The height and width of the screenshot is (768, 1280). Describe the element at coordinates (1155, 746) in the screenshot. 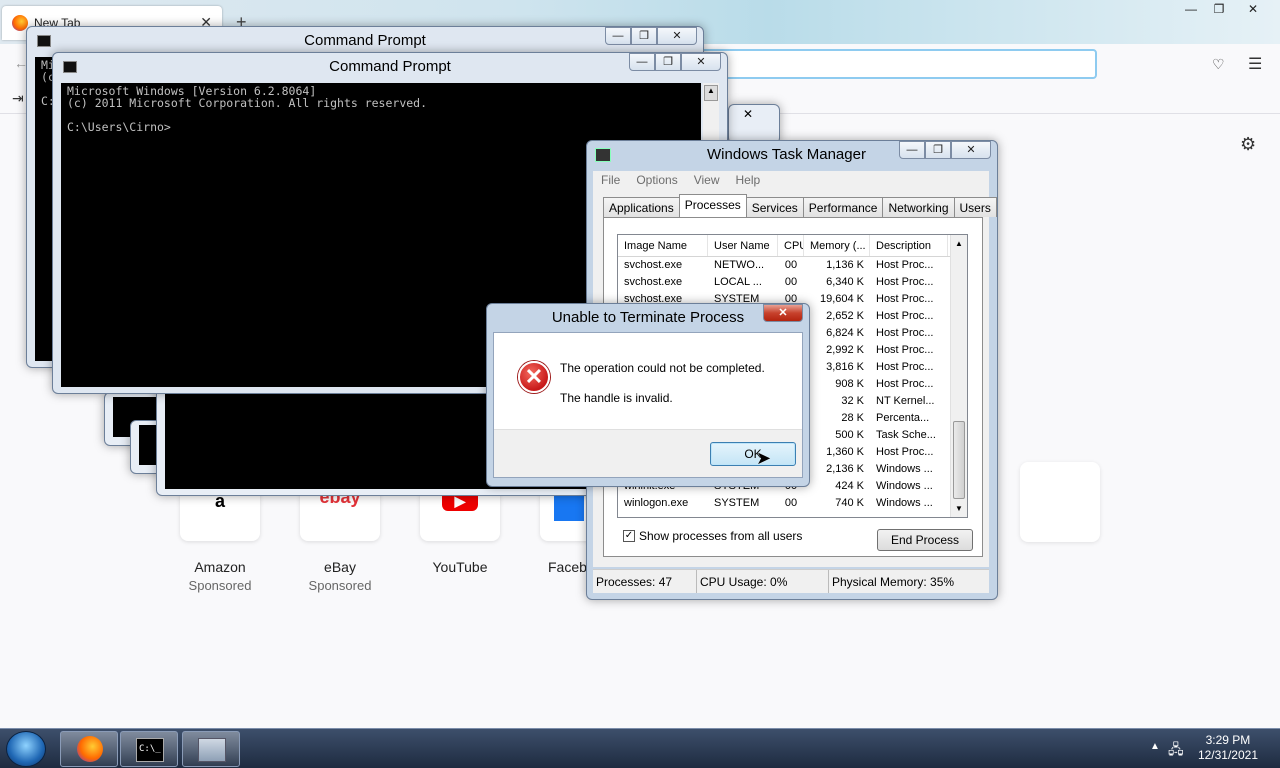

I see `show-hidden-icons-icon: ▲` at that location.